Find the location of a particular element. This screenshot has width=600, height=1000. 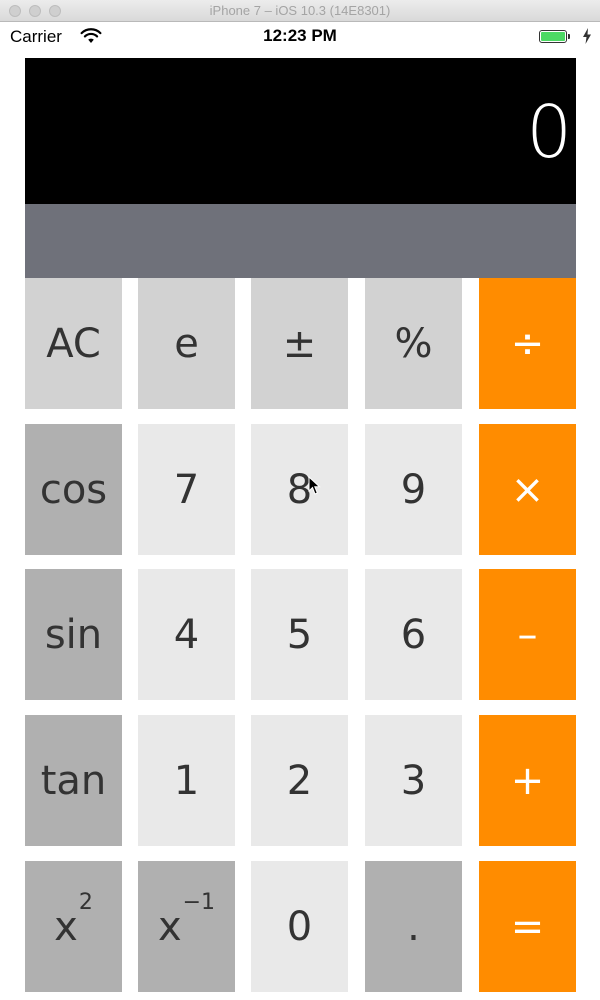

digit-7-button: 7 is located at coordinates (186, 489).